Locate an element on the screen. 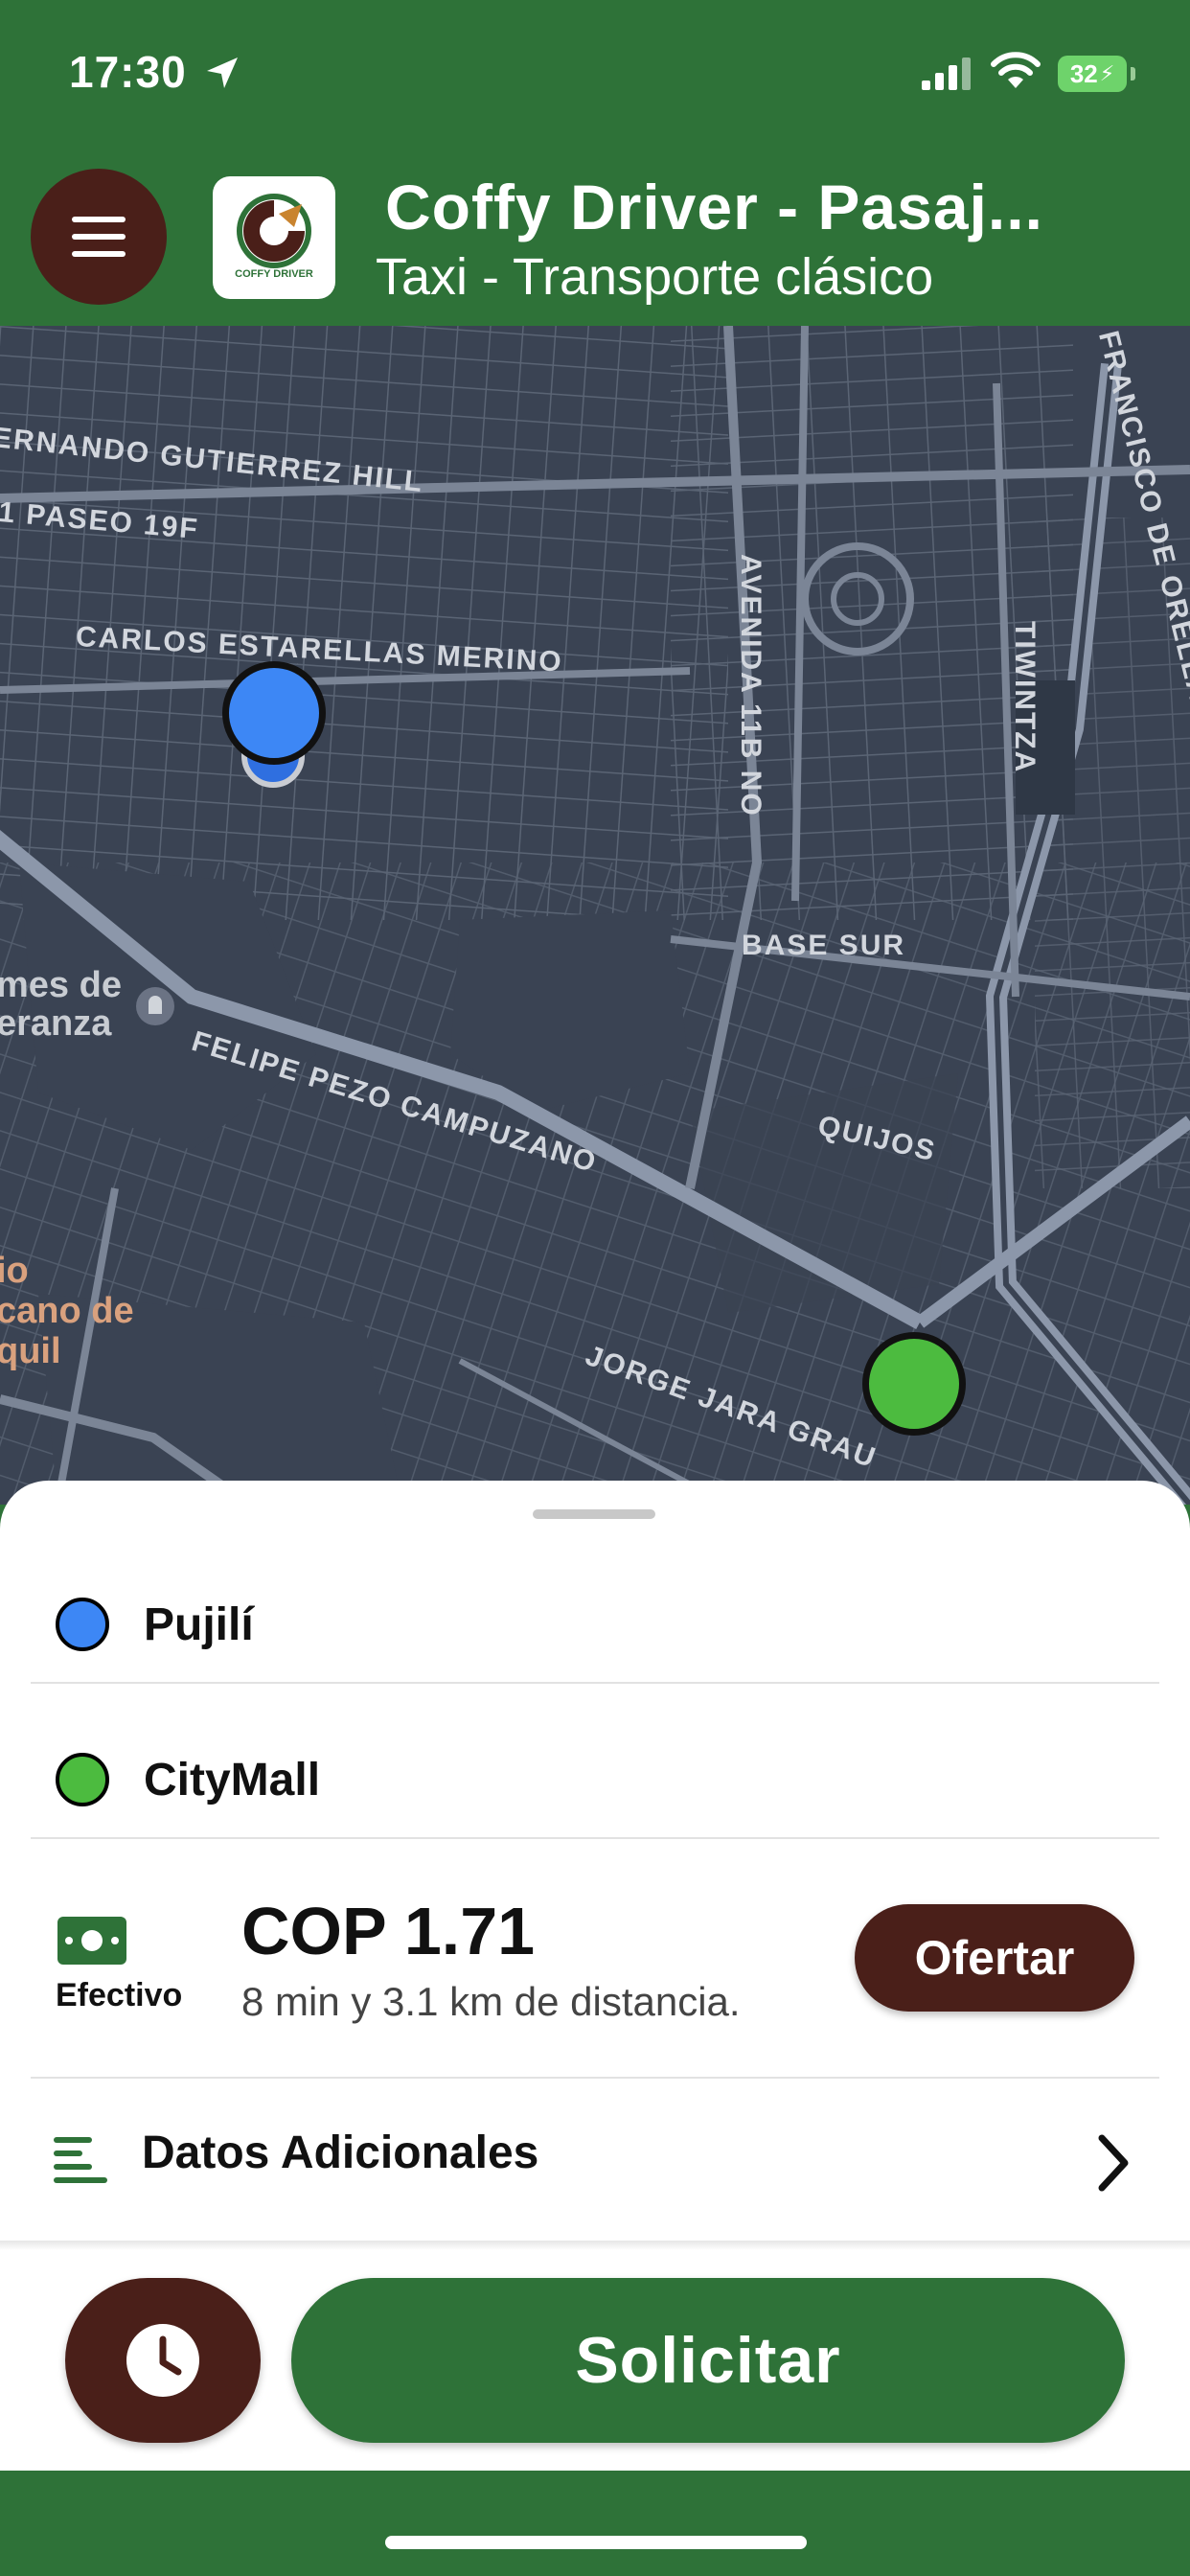 The width and height of the screenshot is (1190, 2576). status-bar: 17:30 32 ⚡ is located at coordinates (595, 76).